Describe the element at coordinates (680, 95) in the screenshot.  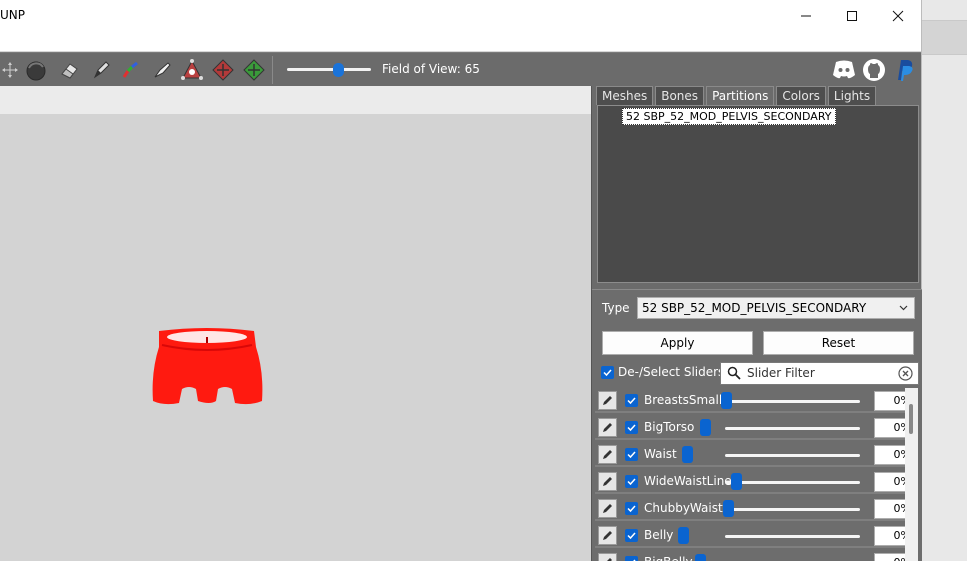
I see `tab-bones: Bones` at that location.